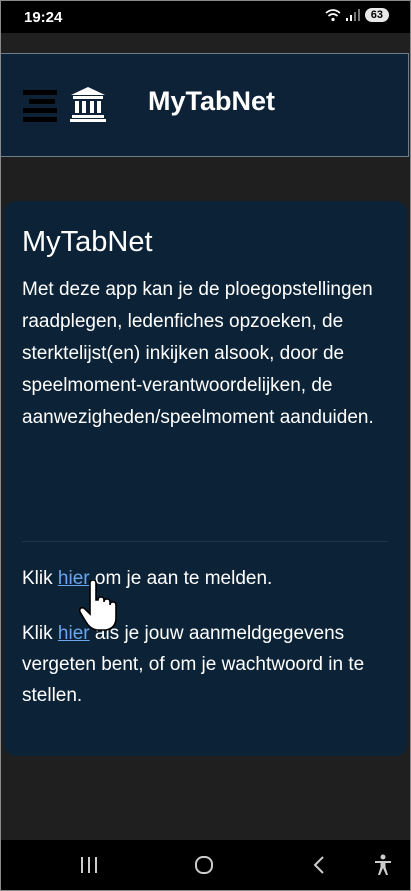  I want to click on accessibility-icon, so click(383, 865).